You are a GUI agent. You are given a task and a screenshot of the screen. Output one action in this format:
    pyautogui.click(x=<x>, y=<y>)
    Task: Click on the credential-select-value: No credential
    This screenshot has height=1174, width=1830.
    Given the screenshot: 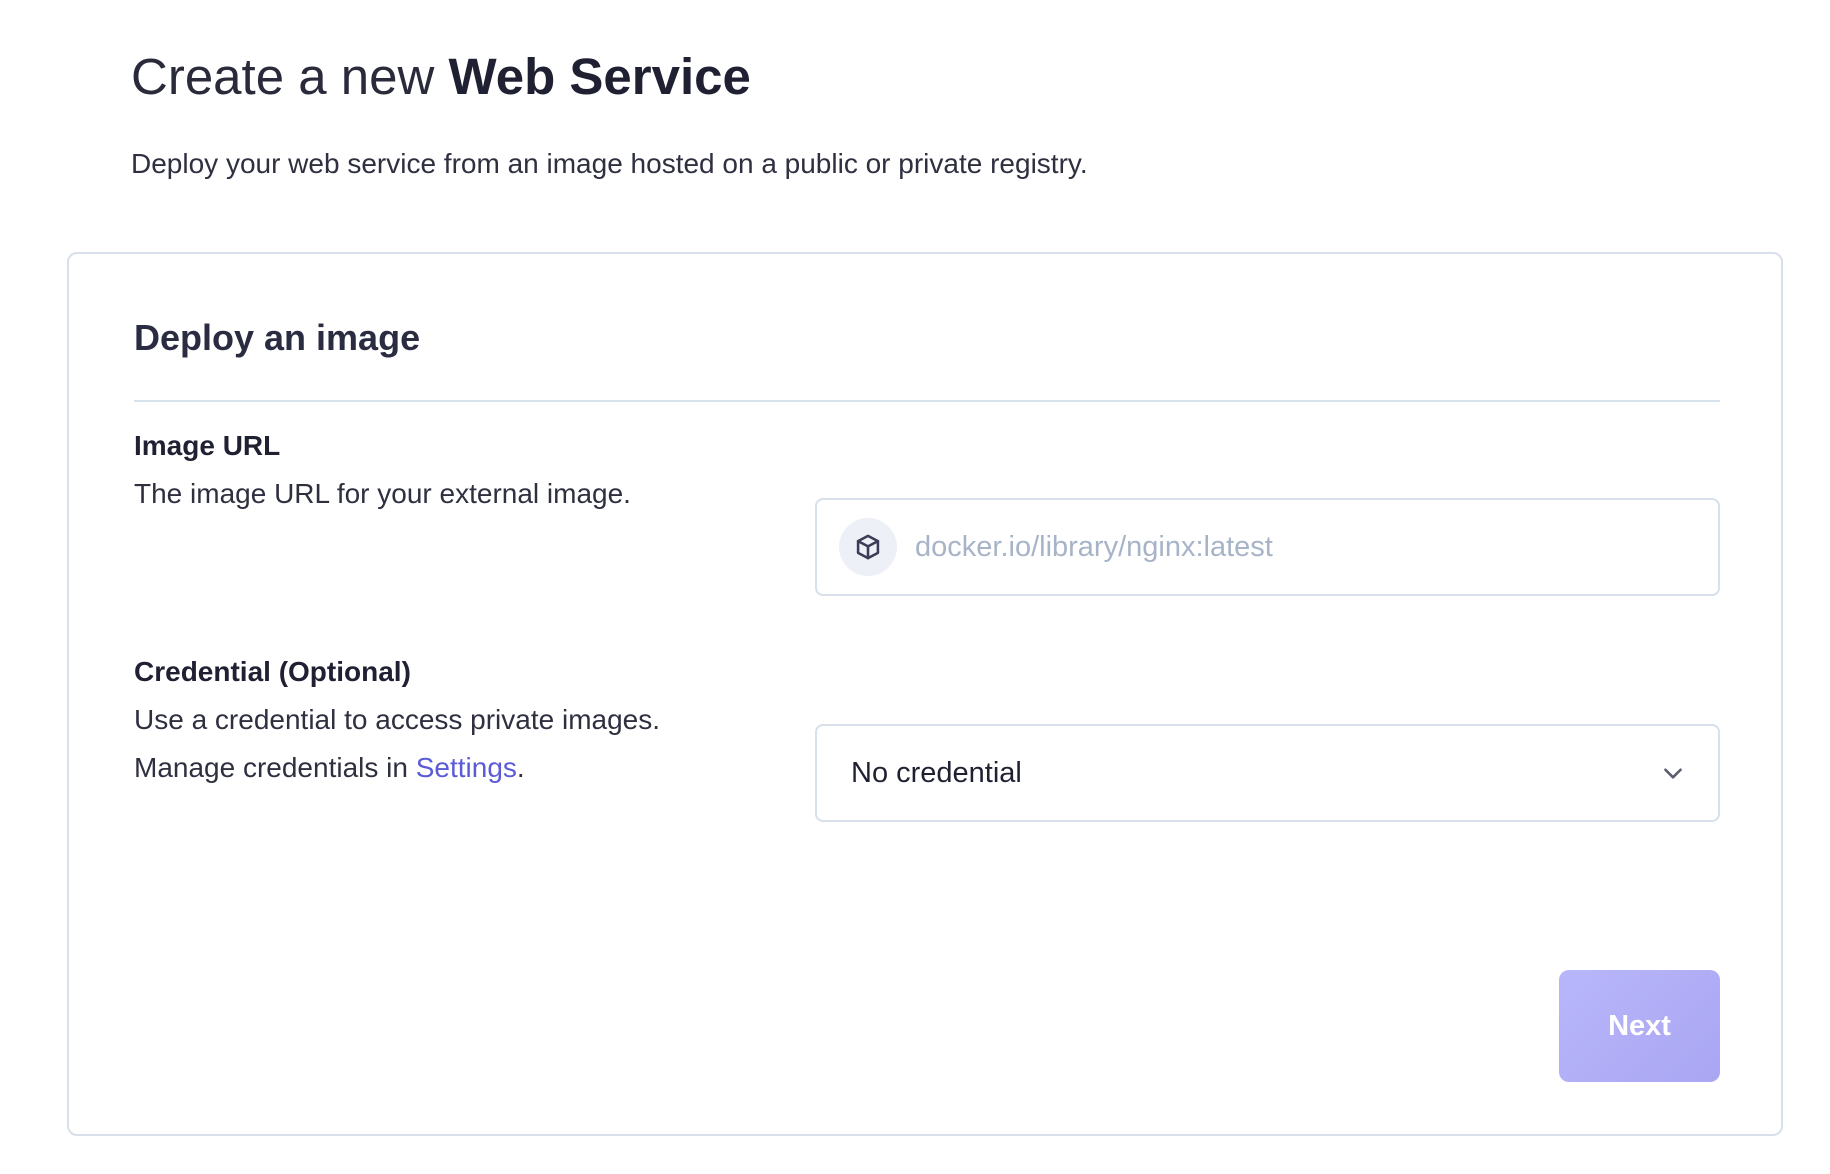 What is the action you would take?
    pyautogui.click(x=936, y=772)
    